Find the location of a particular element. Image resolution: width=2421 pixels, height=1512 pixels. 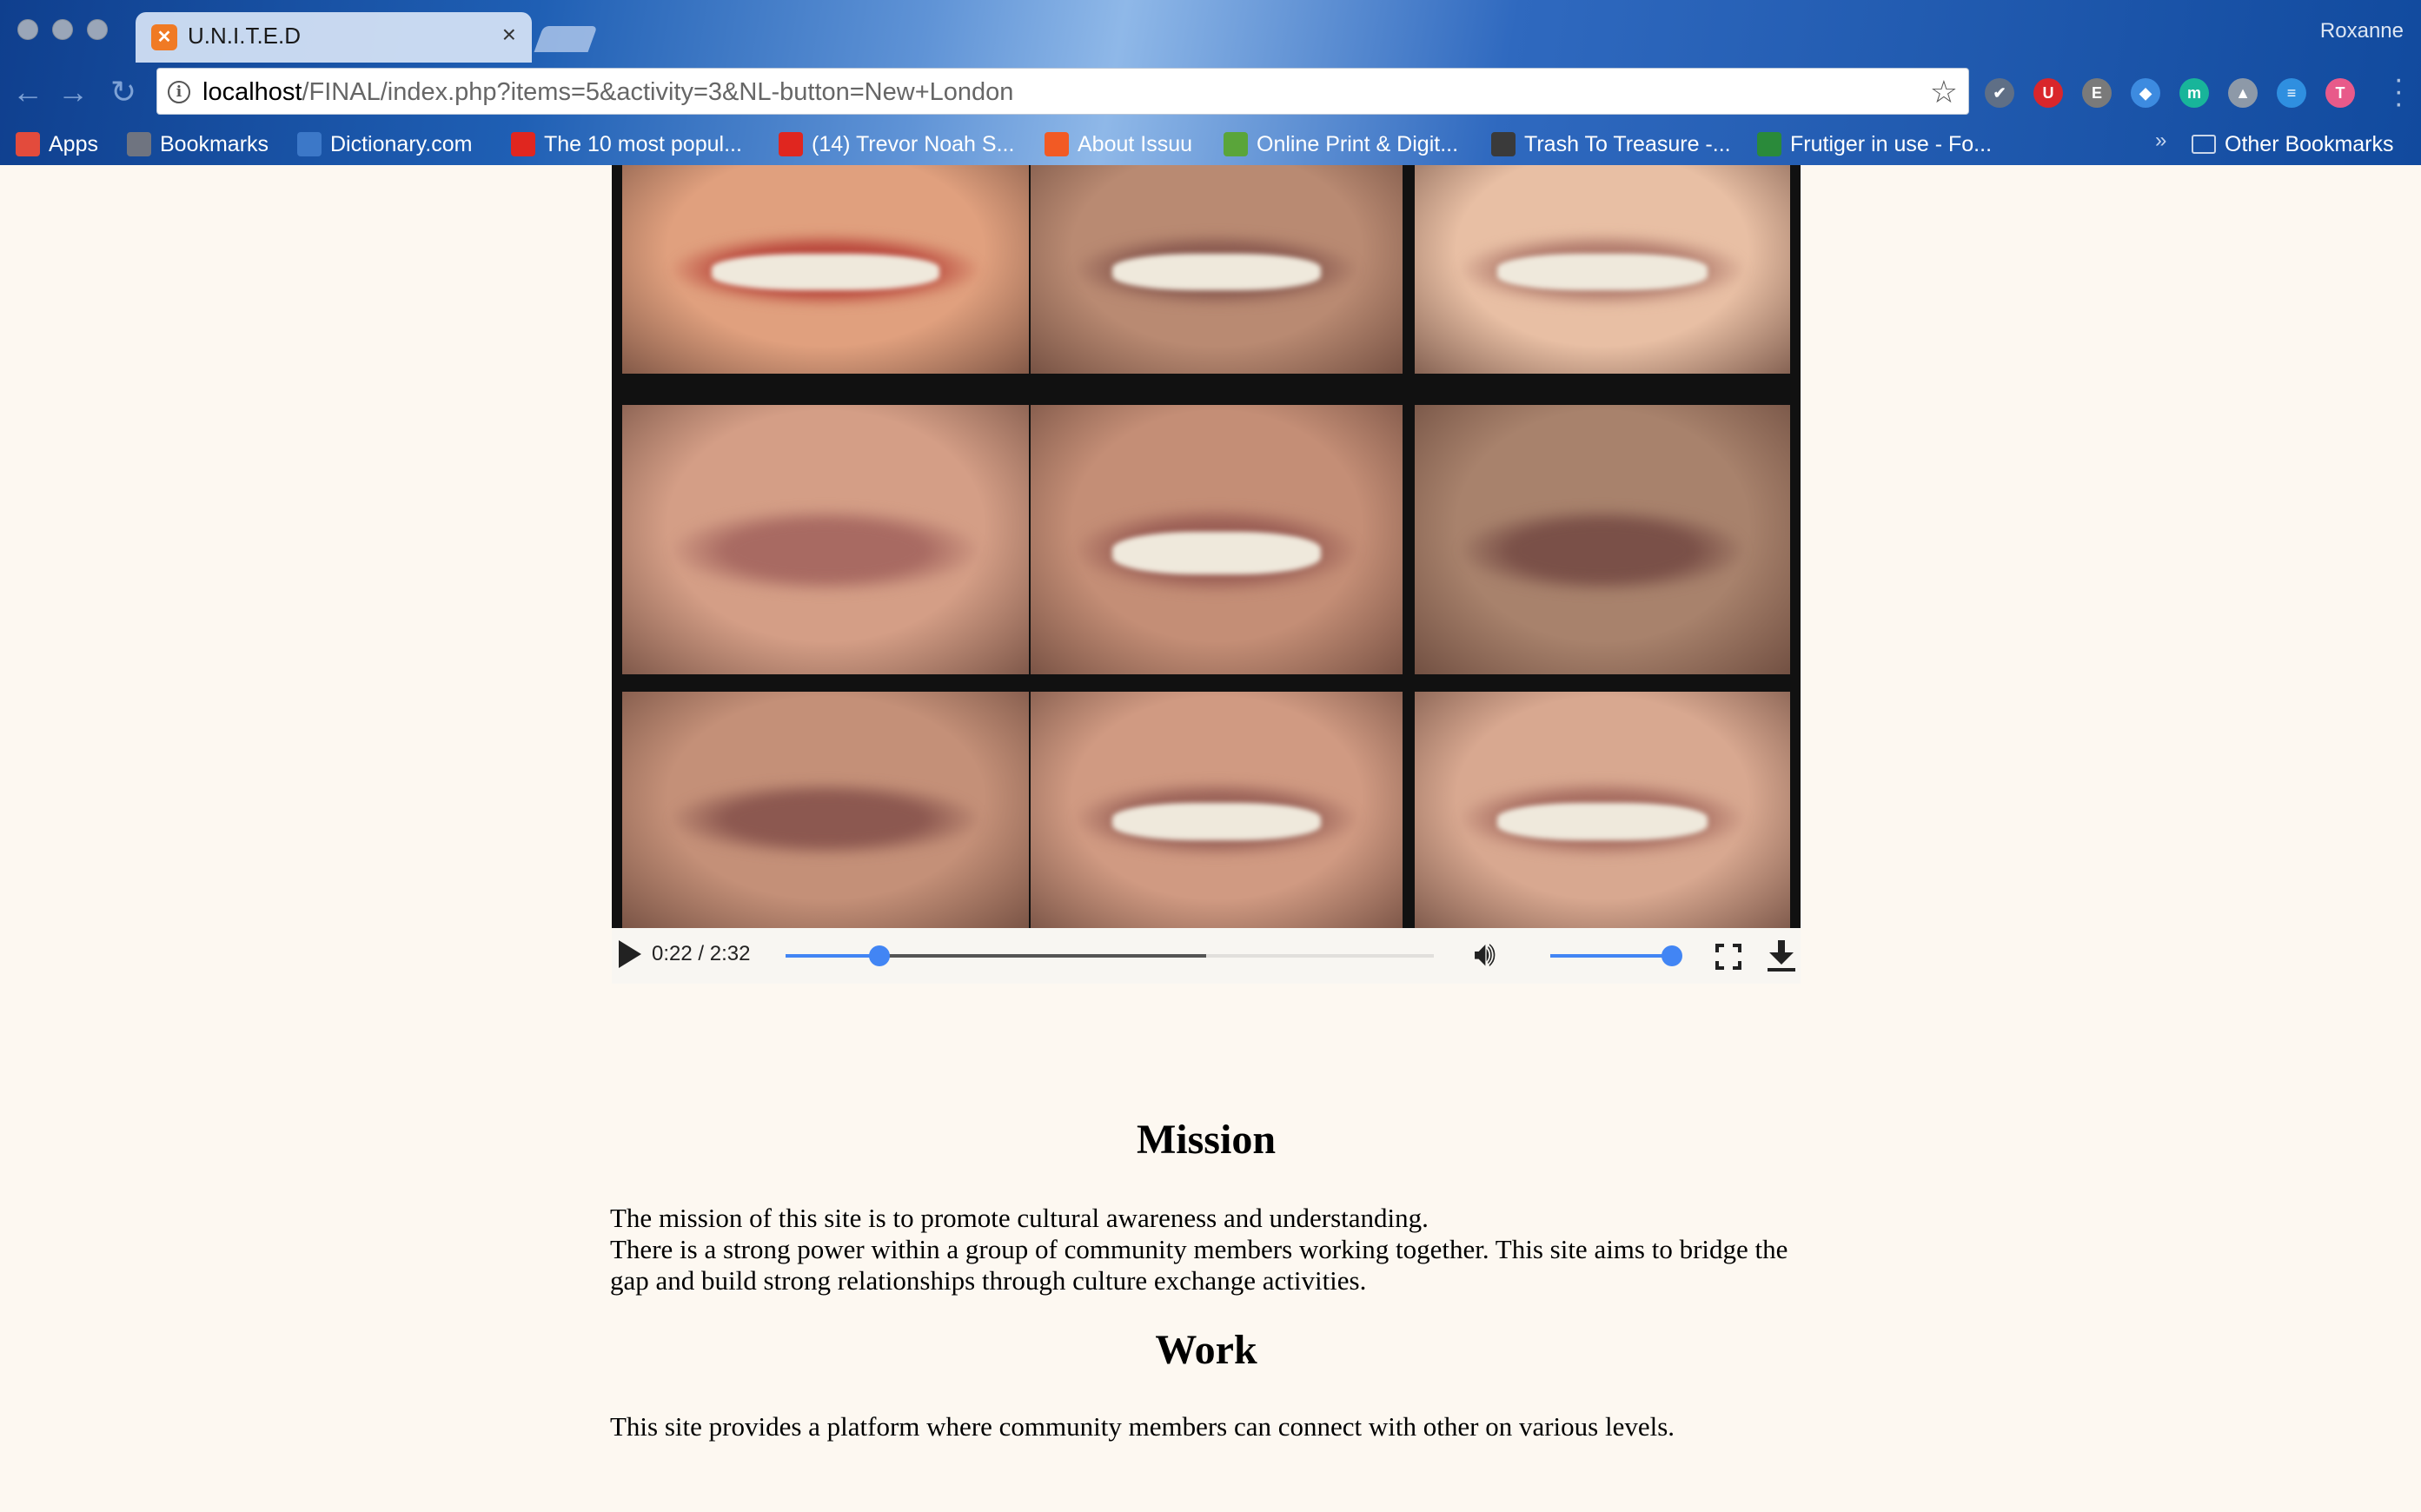

bookmark-item: Apps is located at coordinates (57, 144).